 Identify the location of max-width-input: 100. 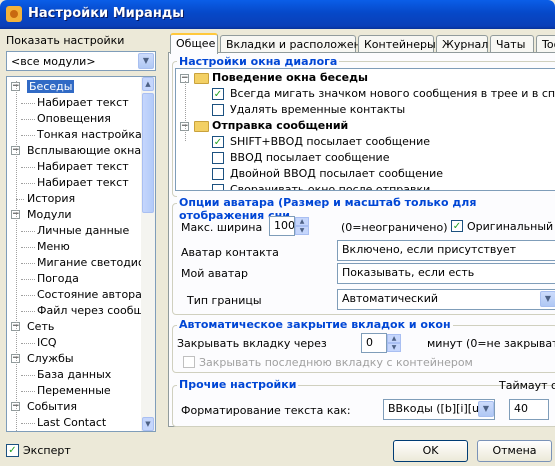
(282, 226).